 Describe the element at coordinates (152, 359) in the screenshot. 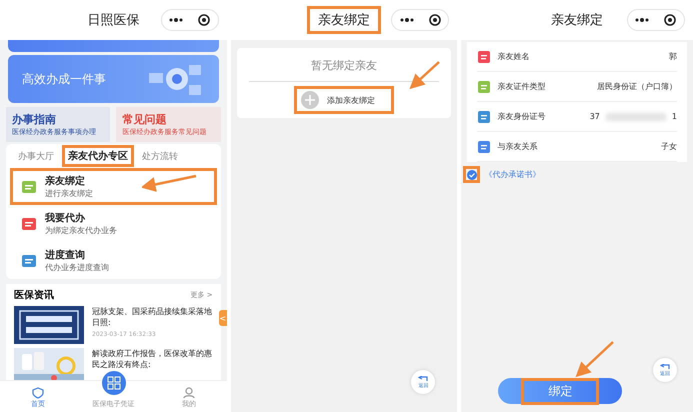

I see `news-headline: 解读政府工作报告，医保改革的惠民之路没有终点:` at that location.